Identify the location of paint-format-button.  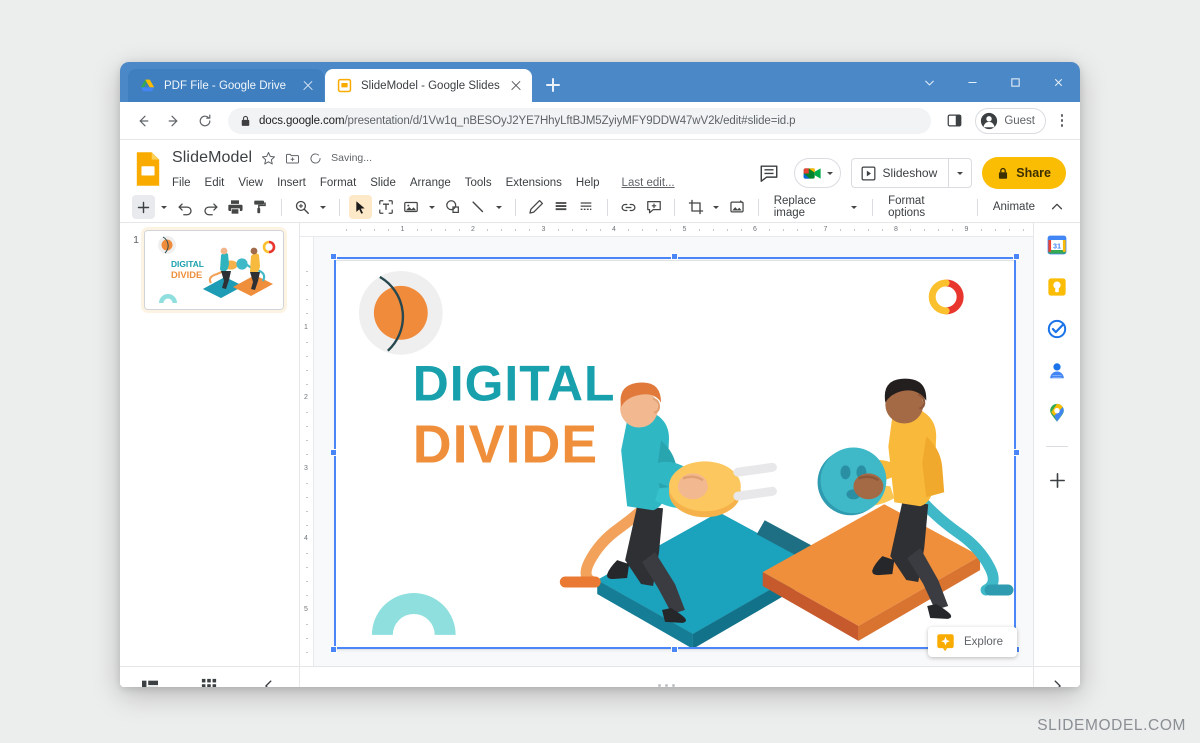
(260, 207).